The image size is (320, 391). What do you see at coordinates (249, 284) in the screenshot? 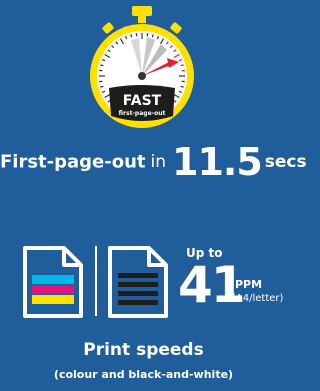
I see `ppm-unit: PPM` at bounding box center [249, 284].